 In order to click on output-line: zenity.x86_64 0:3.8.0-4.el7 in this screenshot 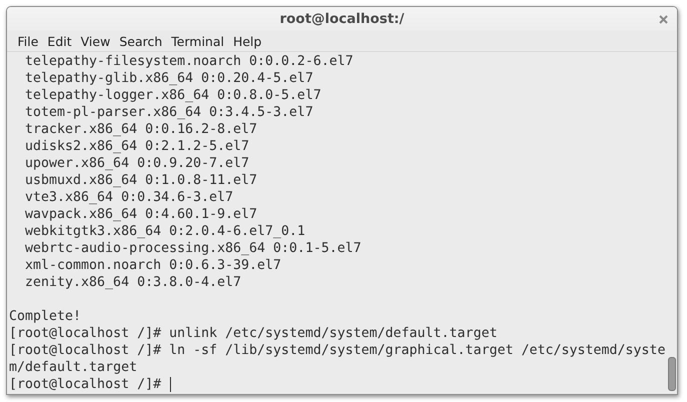, I will do `click(133, 282)`.